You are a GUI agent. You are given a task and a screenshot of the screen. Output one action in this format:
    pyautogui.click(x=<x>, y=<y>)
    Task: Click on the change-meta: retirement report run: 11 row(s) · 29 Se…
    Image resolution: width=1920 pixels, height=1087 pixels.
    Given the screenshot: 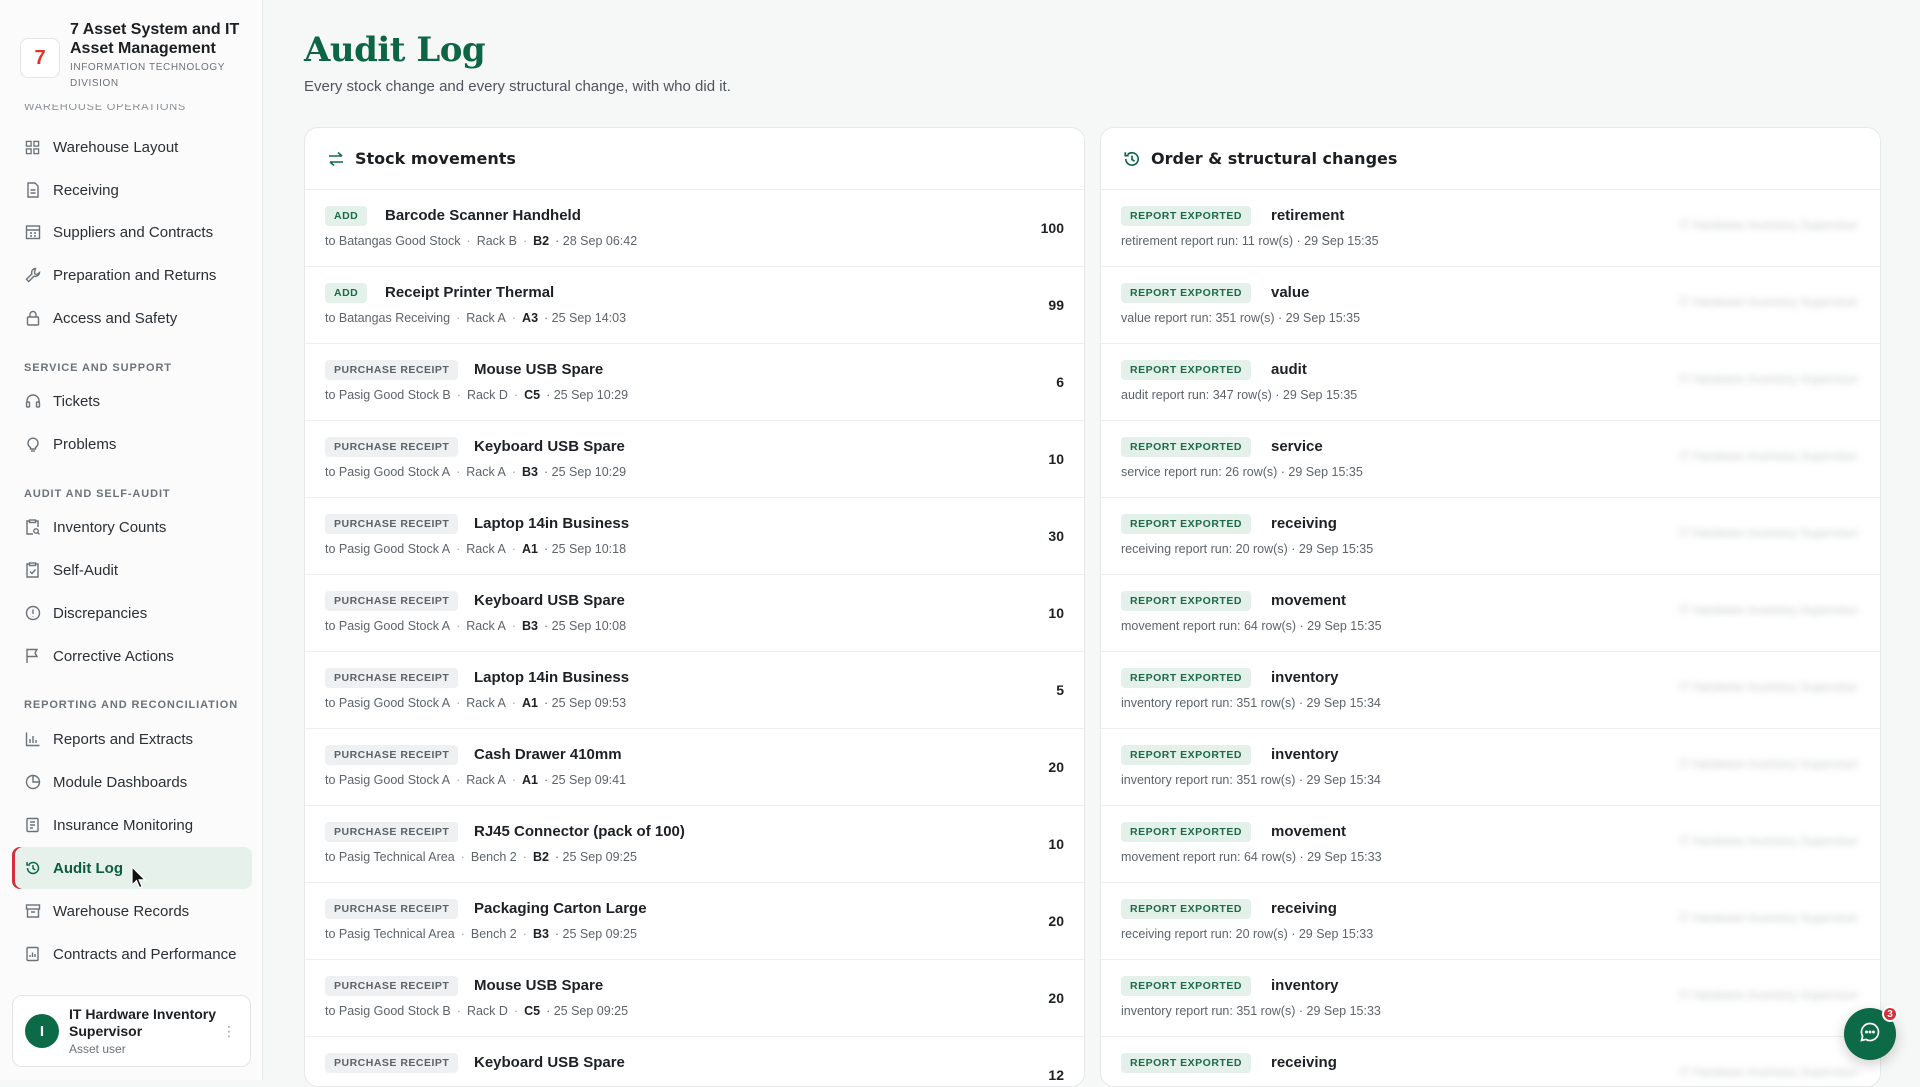 What is the action you would take?
    pyautogui.click(x=1250, y=241)
    